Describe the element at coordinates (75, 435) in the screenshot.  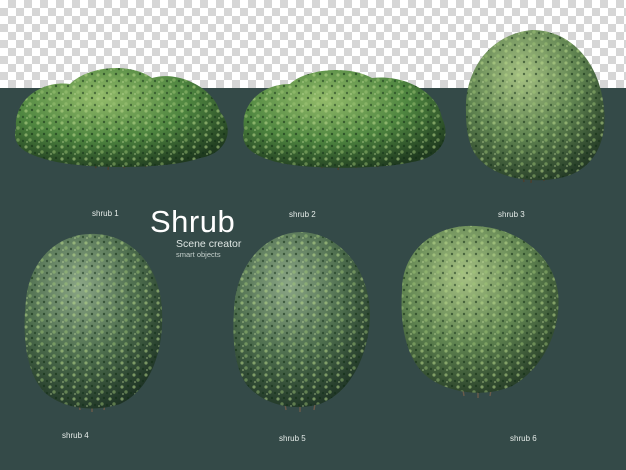
I see `shrub-4-label: shrub 4` at that location.